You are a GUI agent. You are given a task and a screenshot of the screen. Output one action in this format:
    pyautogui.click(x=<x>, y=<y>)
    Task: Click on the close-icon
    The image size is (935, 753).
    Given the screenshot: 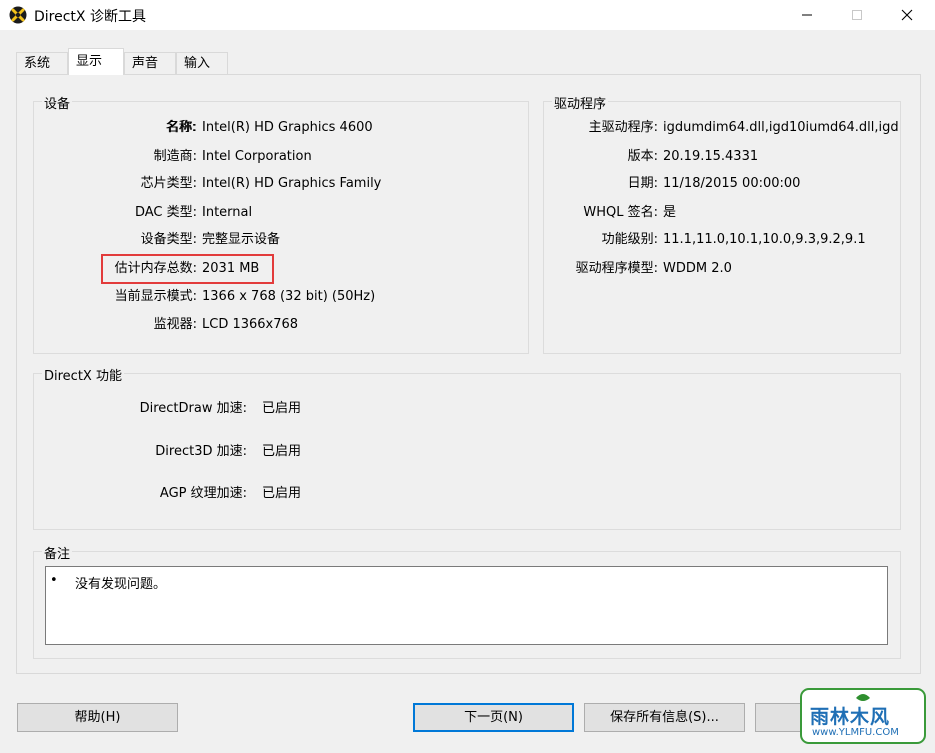 What is the action you would take?
    pyautogui.click(x=907, y=15)
    